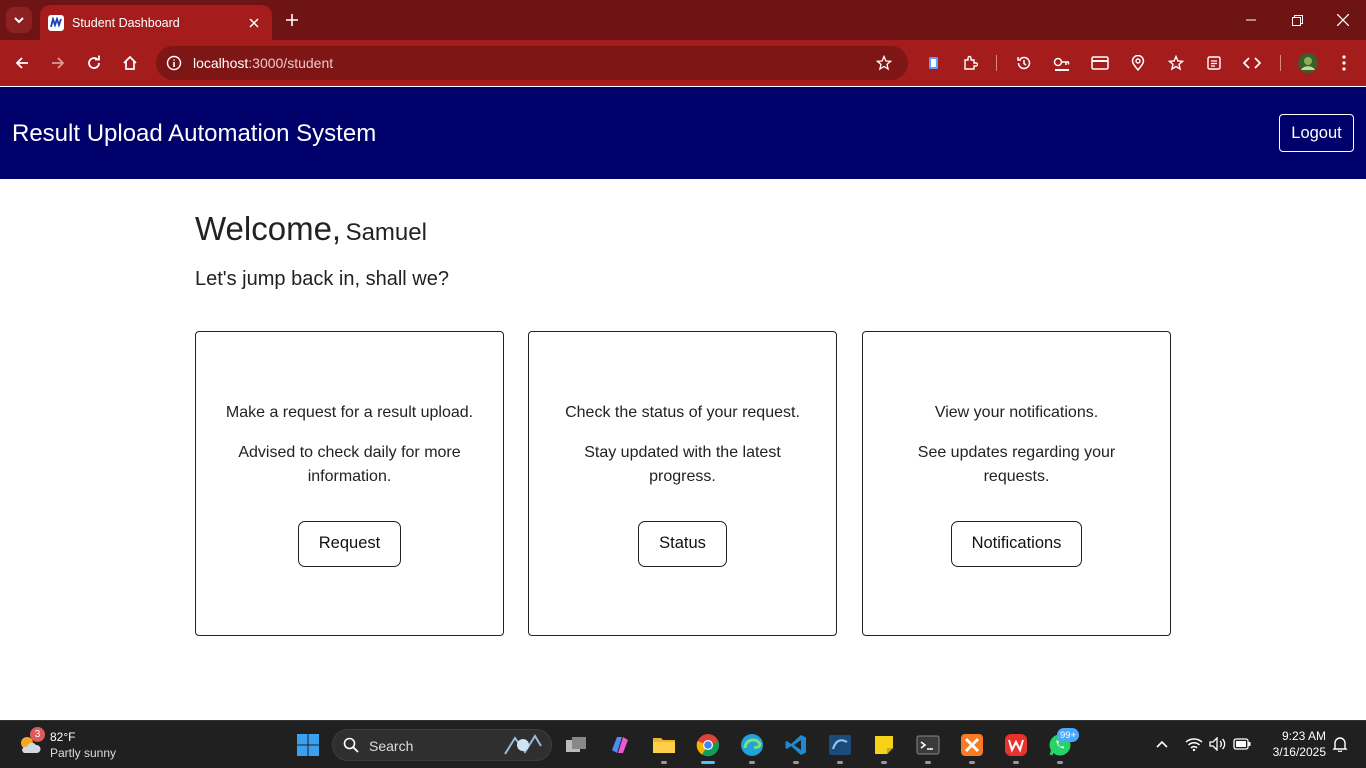 Image resolution: width=1366 pixels, height=768 pixels. What do you see at coordinates (349, 543) in the screenshot?
I see `request-button: Request` at bounding box center [349, 543].